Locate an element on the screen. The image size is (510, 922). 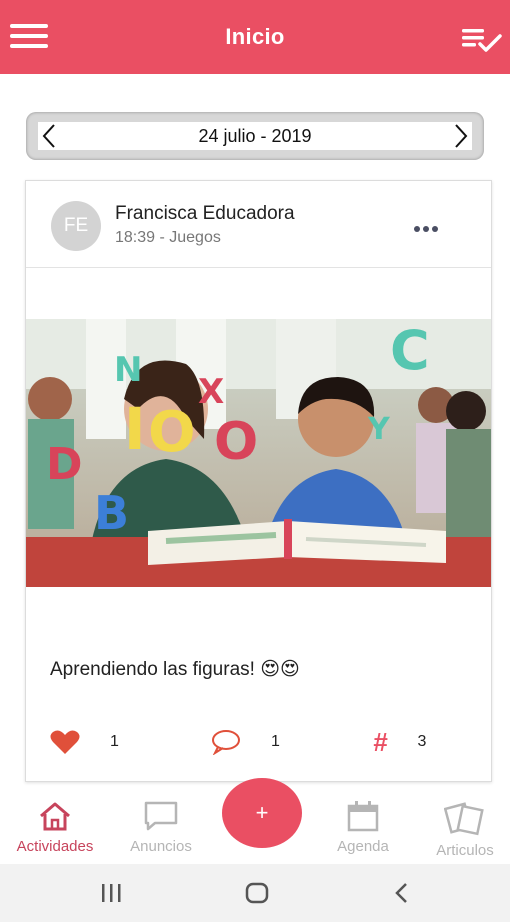
nav-item-anuncios: Anuncios is located at coordinates (161, 827).